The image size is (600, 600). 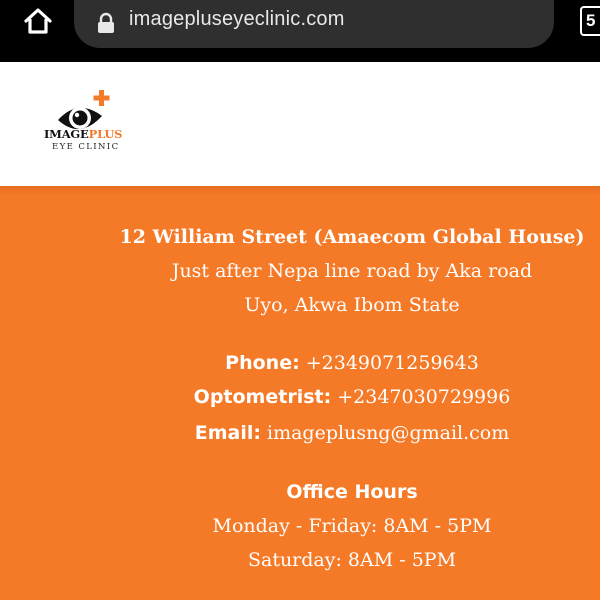 I want to click on url-text: imagepluseyeclinic.com, so click(x=237, y=19).